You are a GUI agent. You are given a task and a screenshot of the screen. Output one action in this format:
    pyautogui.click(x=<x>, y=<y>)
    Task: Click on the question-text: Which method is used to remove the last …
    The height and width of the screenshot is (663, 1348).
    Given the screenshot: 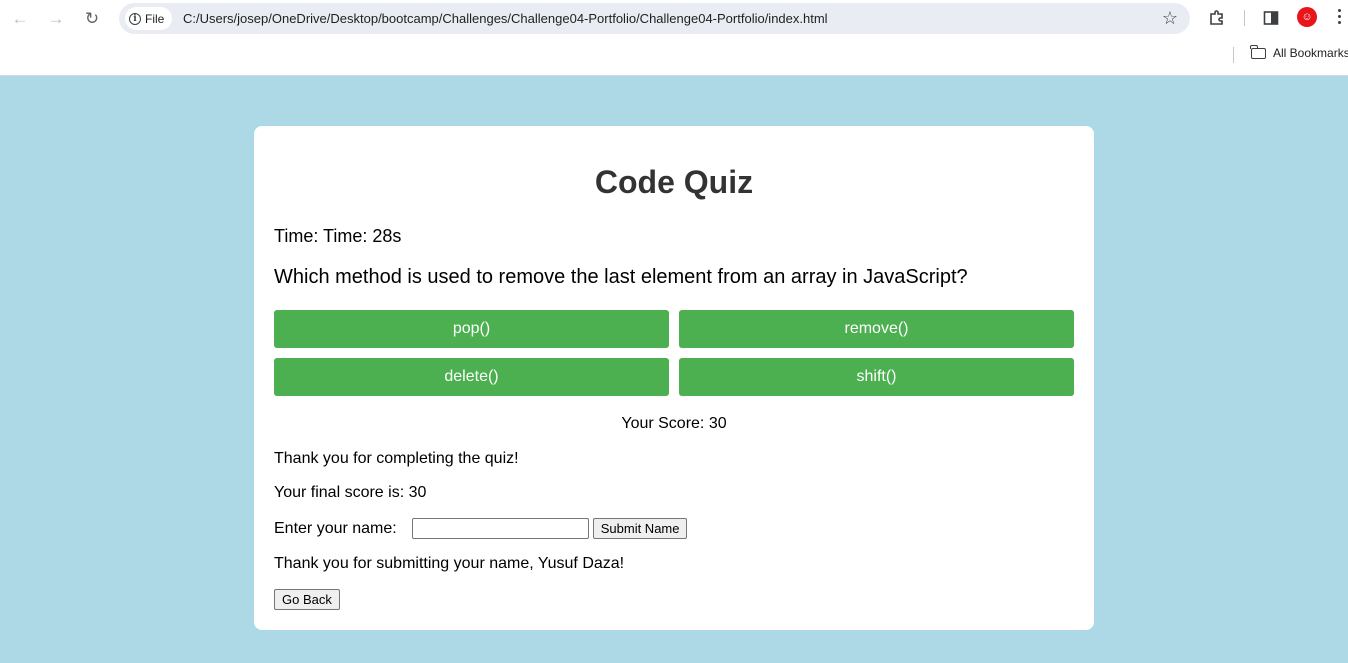 What is the action you would take?
    pyautogui.click(x=621, y=277)
    